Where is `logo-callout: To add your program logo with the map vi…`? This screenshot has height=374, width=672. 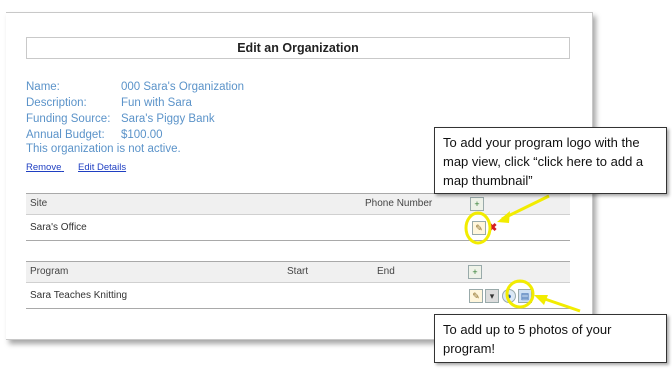 logo-callout: To add your program logo with the map vi… is located at coordinates (550, 160).